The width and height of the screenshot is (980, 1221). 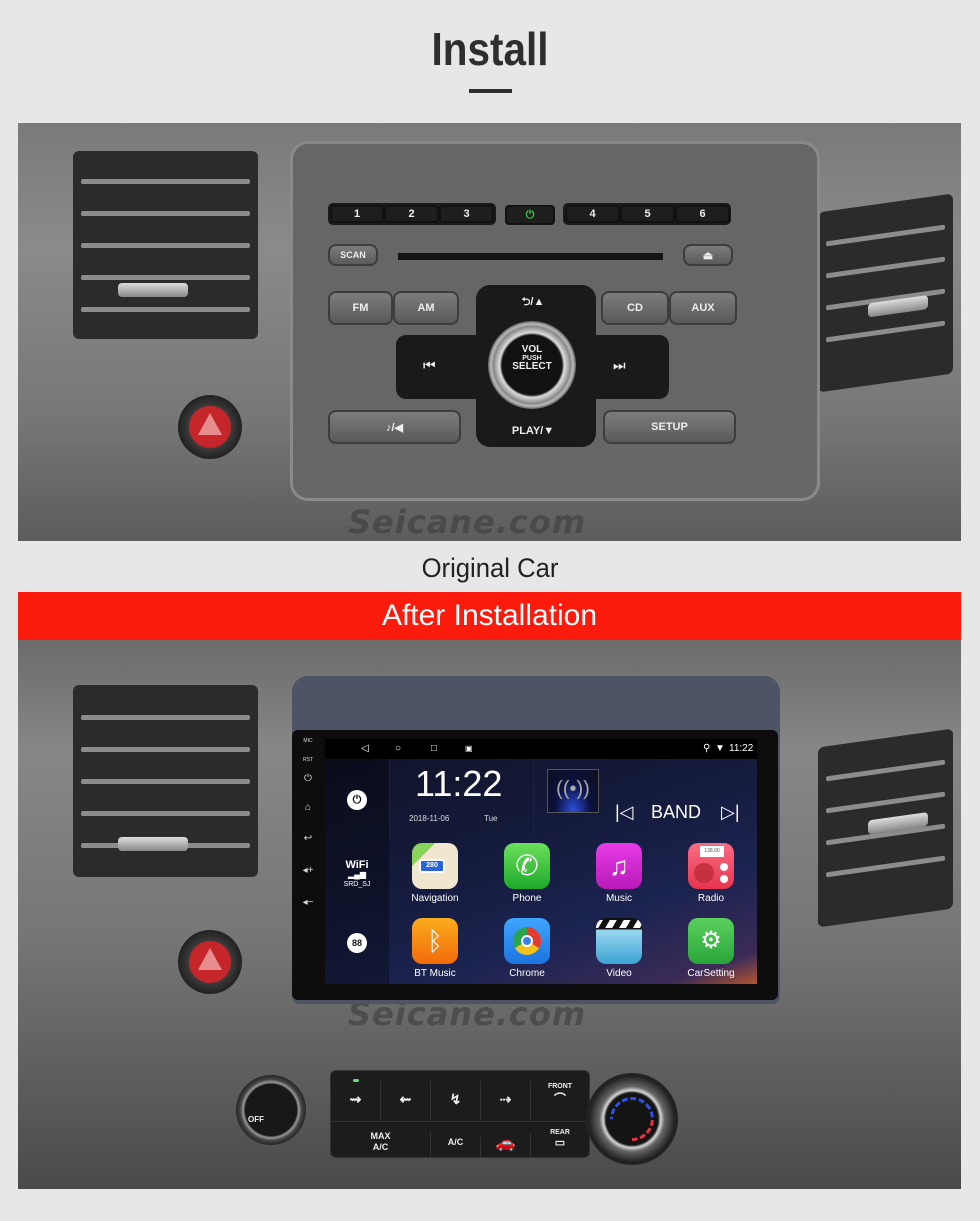 I want to click on preset-1-button: 1, so click(x=357, y=214).